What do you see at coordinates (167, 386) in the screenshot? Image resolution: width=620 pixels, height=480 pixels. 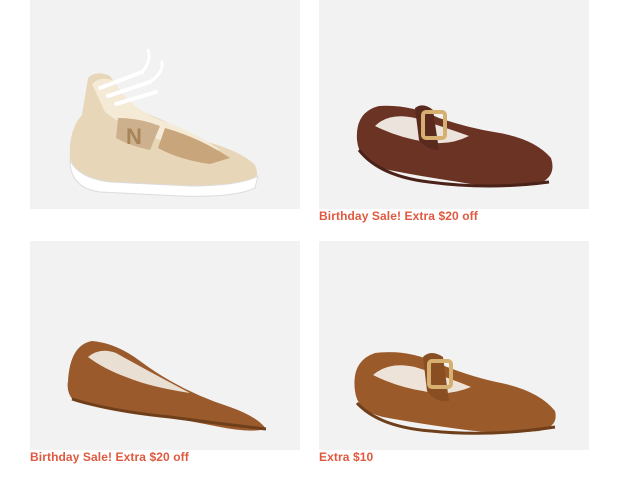 I see `pointed-flat-illustration` at bounding box center [167, 386].